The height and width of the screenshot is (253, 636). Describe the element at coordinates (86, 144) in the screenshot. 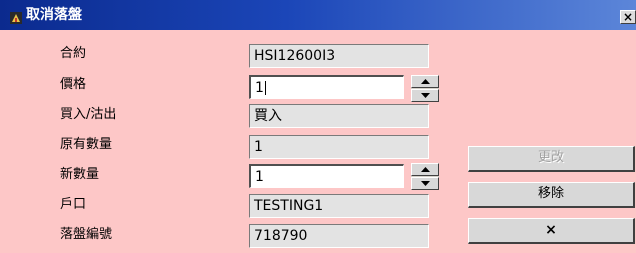

I see `original-qty-label: 原有數量` at that location.